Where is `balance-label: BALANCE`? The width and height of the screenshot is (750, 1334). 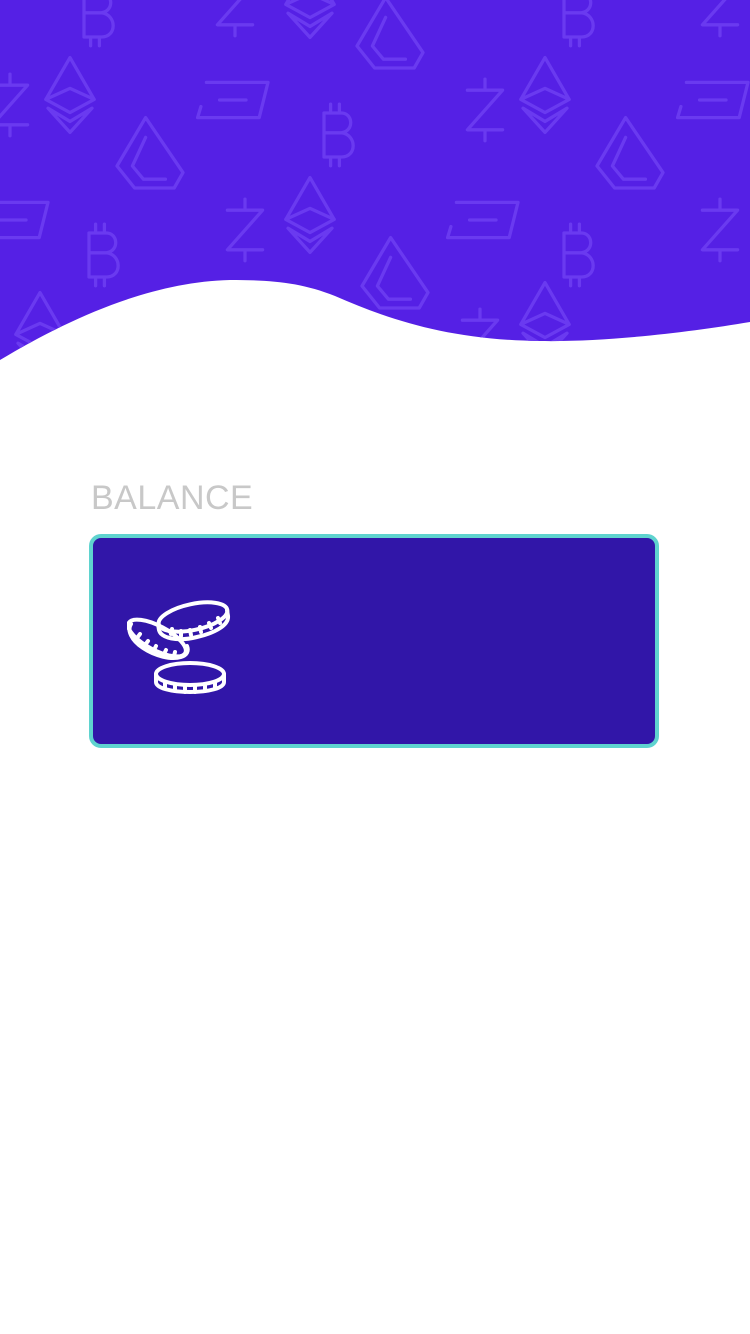
balance-label: BALANCE is located at coordinates (172, 498).